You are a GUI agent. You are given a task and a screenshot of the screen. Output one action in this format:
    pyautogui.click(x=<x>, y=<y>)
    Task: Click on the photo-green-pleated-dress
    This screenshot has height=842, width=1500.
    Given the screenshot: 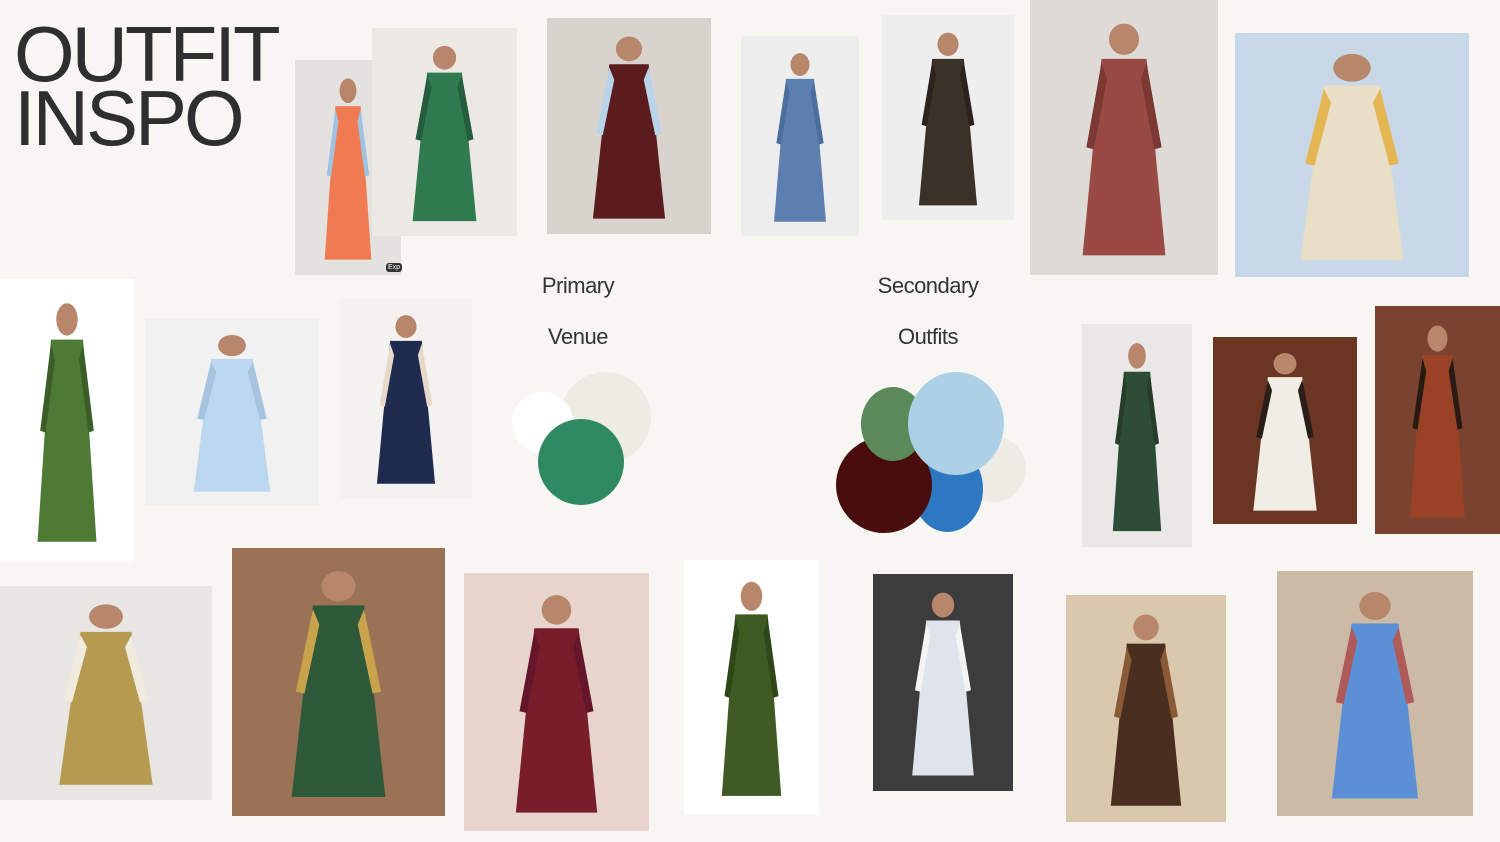 What is the action you would take?
    pyautogui.click(x=444, y=132)
    